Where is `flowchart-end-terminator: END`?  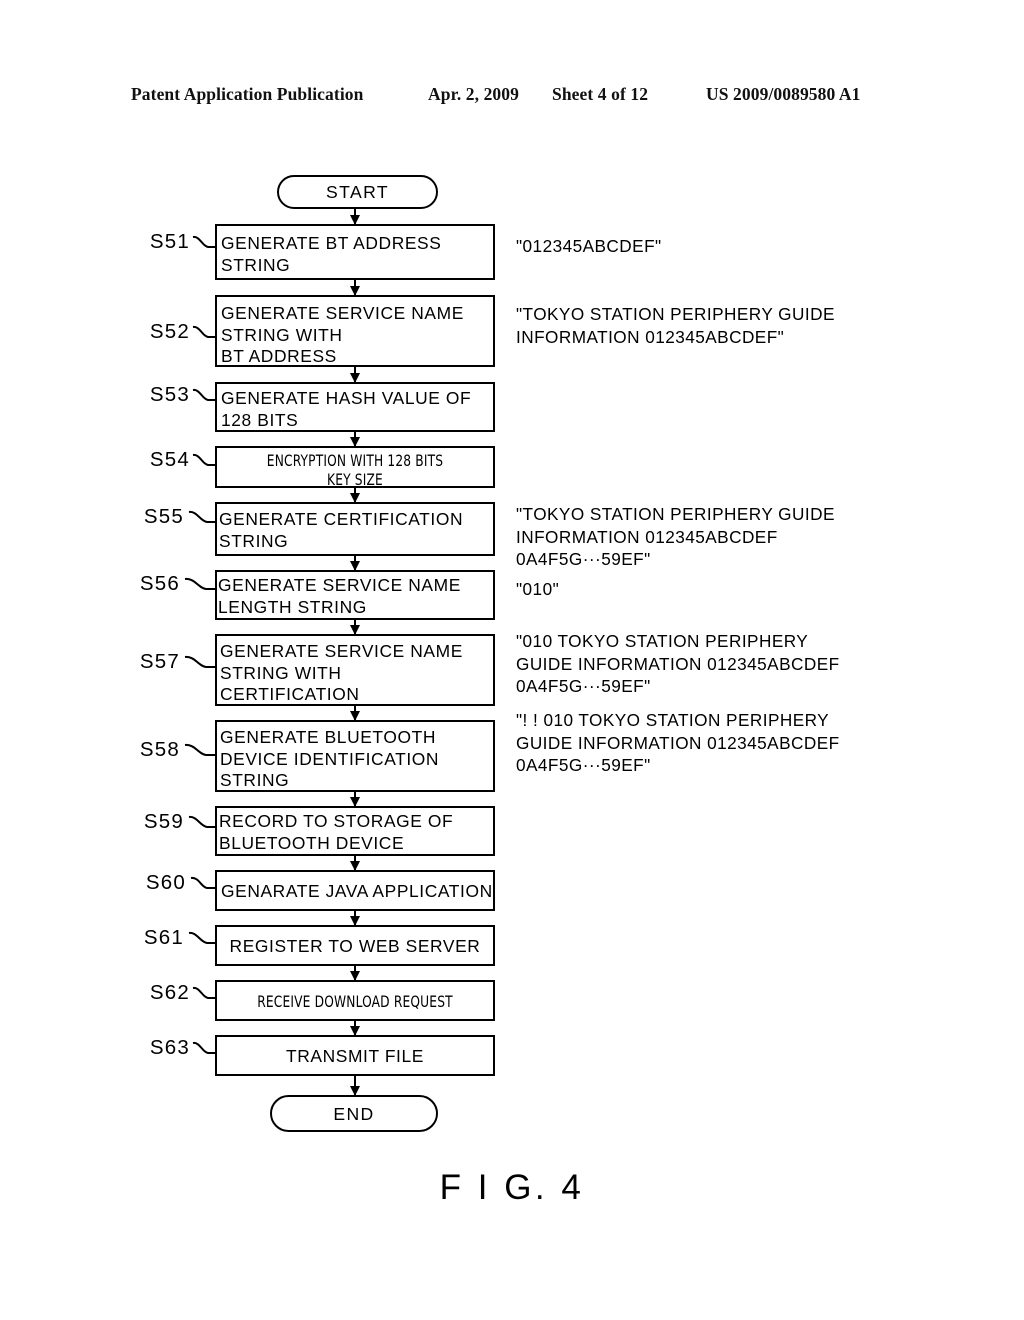
flowchart-end-terminator: END is located at coordinates (354, 1113).